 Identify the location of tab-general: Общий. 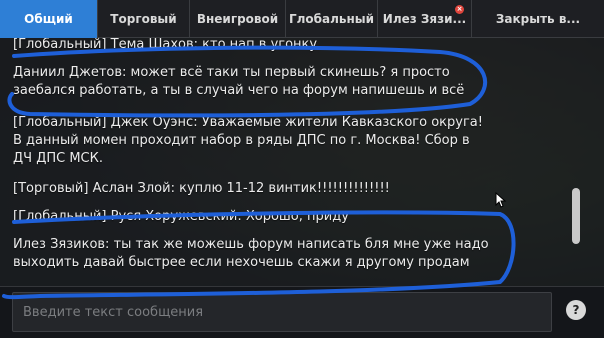
(49, 19).